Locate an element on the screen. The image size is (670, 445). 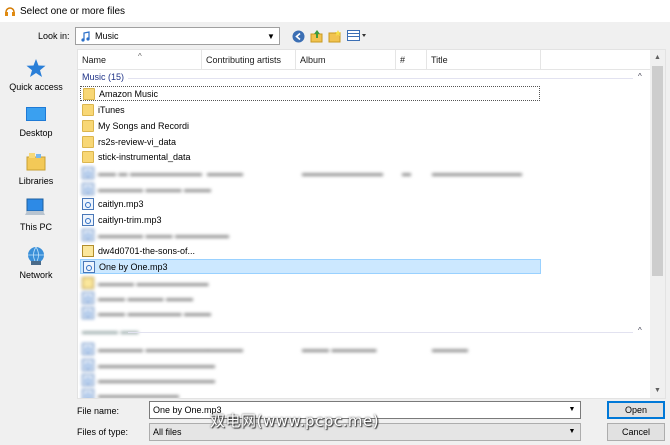
network-icon is located at coordinates (36, 255).